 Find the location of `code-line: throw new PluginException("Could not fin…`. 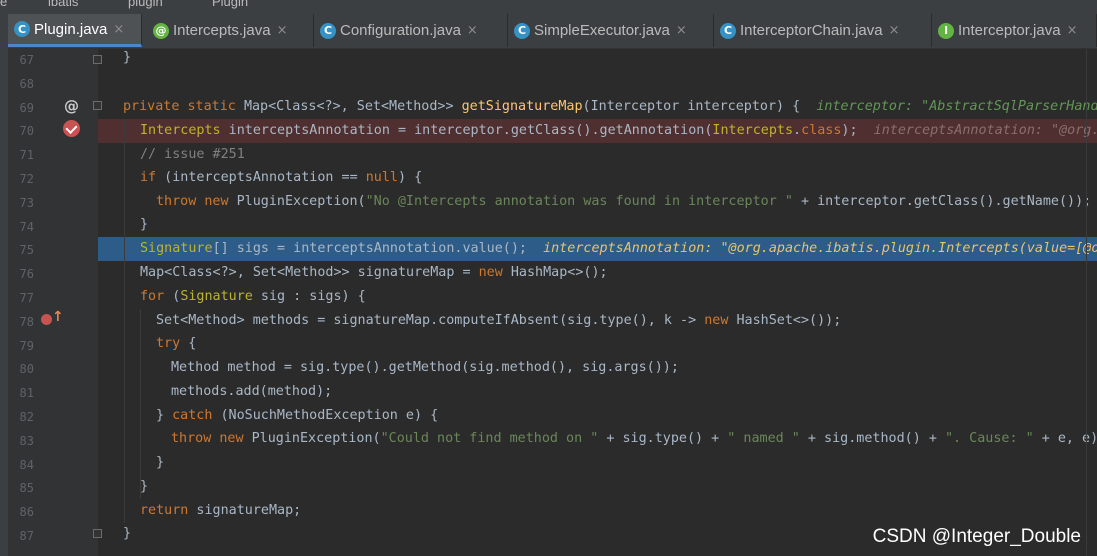

code-line: throw new PluginException("Could not fin… is located at coordinates (634, 438).